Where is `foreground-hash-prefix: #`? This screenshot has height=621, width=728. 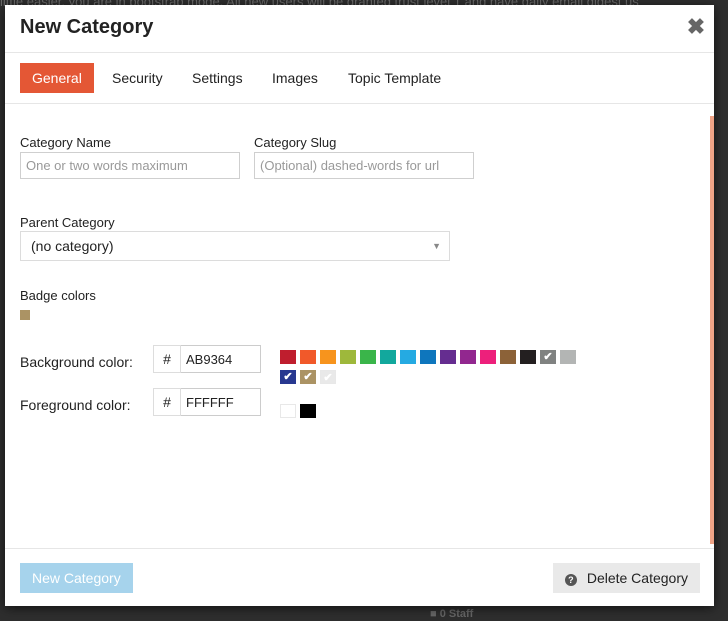 foreground-hash-prefix: # is located at coordinates (167, 402).